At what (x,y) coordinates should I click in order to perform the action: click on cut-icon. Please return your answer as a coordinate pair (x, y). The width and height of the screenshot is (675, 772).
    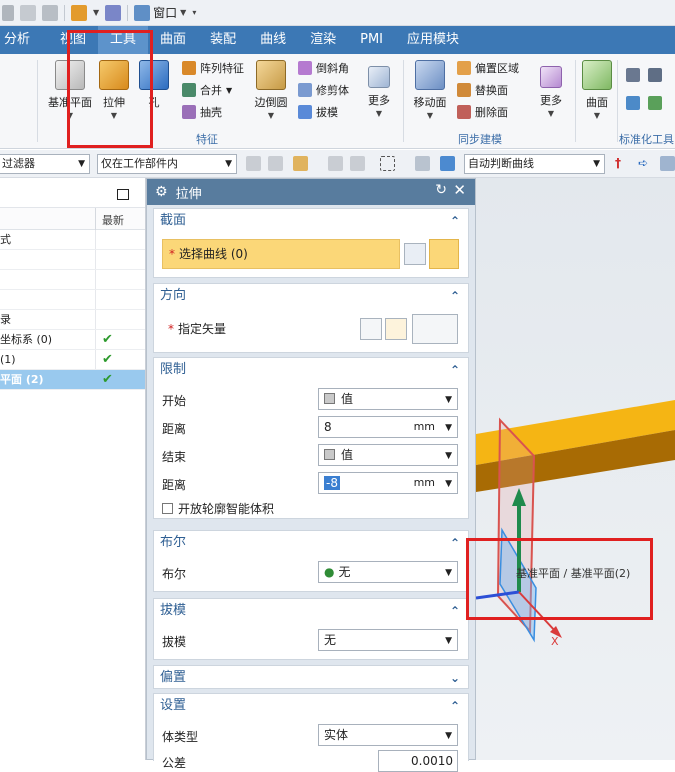
    Looking at the image, I should click on (8, 12).